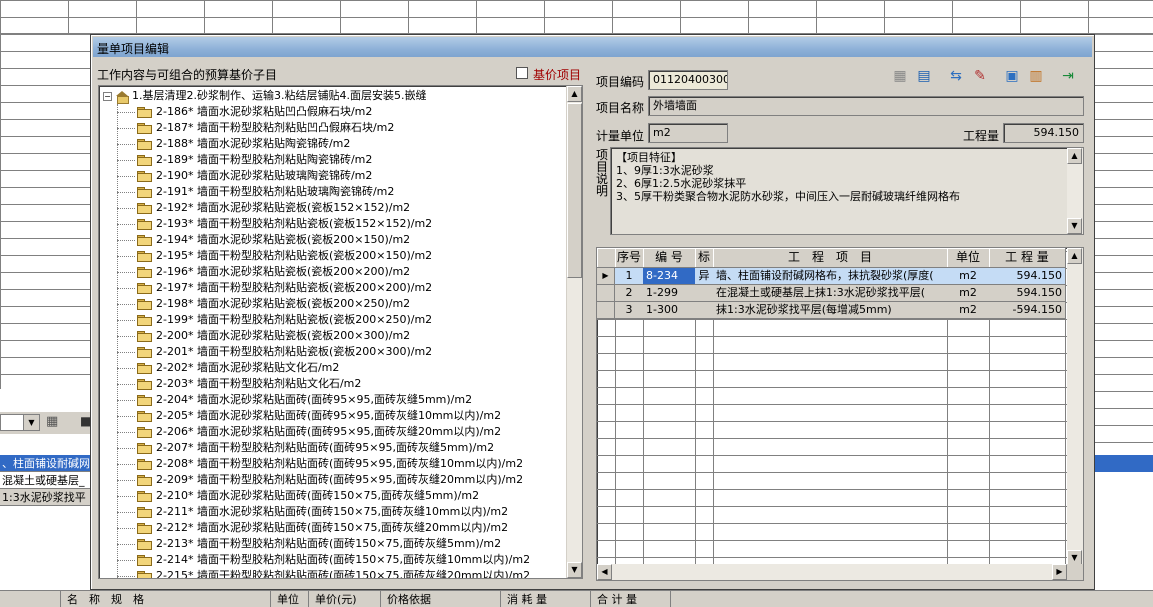 This screenshot has width=1153, height=607. Describe the element at coordinates (279, 95) in the screenshot. I see `tree-root-label: 1.基层清理2.砂浆制作、运输3.粘结层铺贴4.面层安装5.嵌缝` at that location.